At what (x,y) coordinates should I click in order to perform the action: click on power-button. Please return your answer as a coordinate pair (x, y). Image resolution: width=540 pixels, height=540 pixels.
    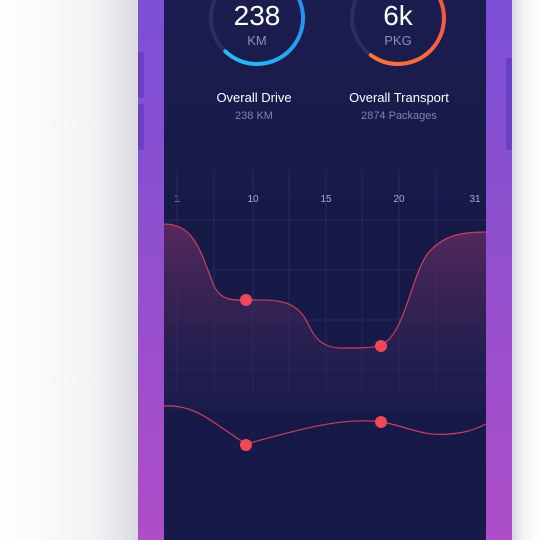
    Looking at the image, I should click on (509, 104).